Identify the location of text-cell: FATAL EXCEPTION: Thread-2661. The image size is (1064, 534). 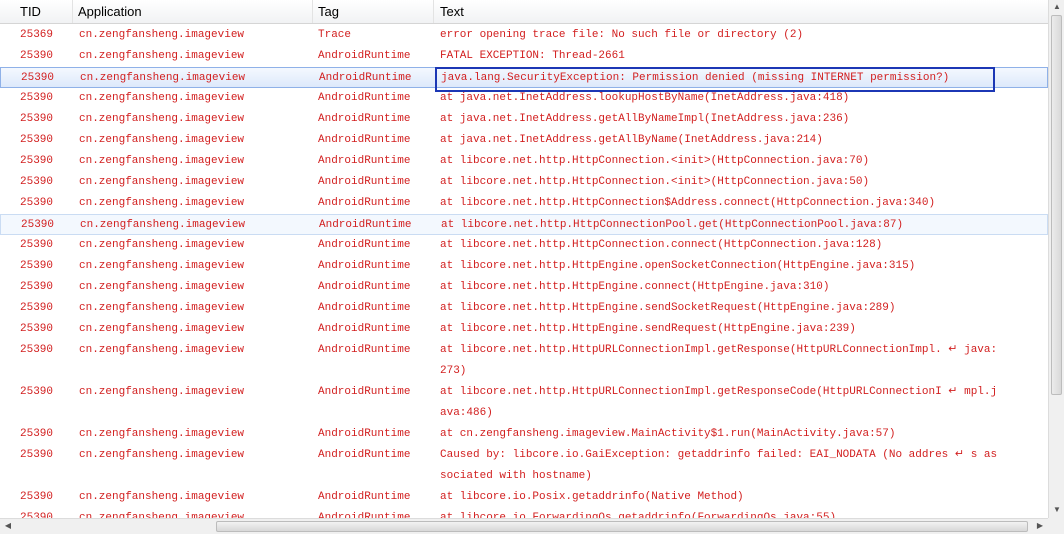
(532, 56).